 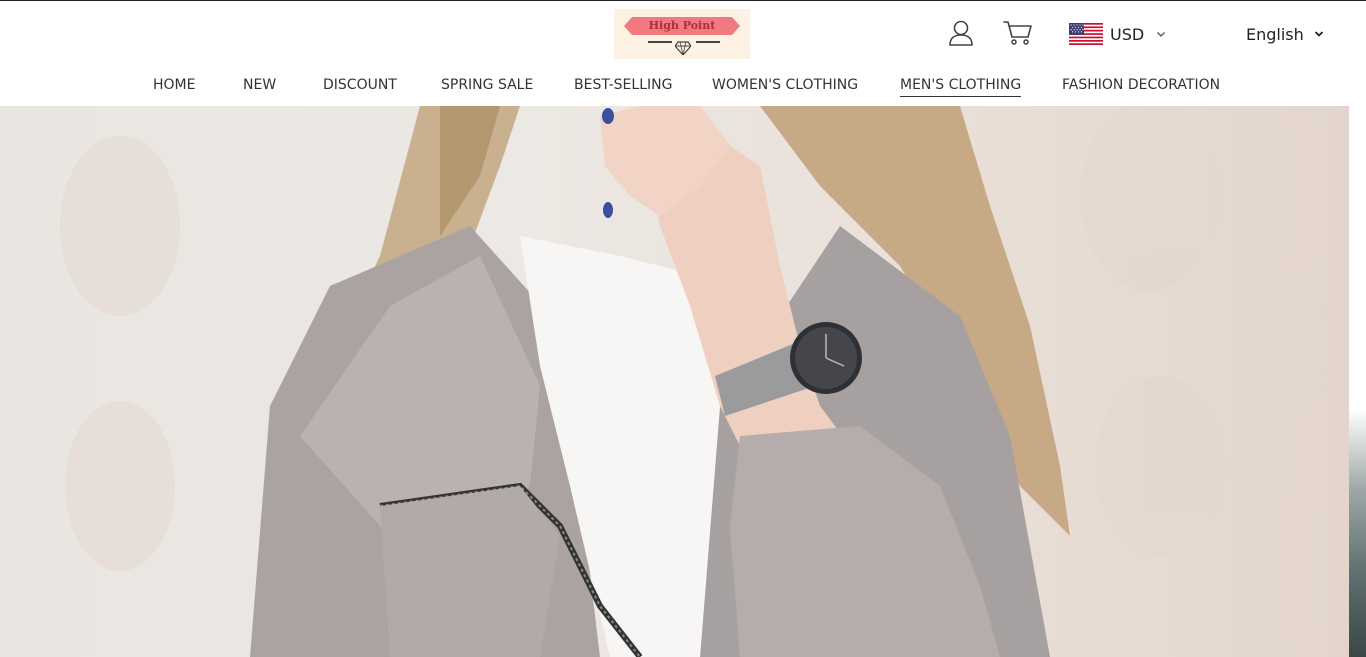 What do you see at coordinates (360, 86) in the screenshot?
I see `nav-item-discount: DISCOUNT` at bounding box center [360, 86].